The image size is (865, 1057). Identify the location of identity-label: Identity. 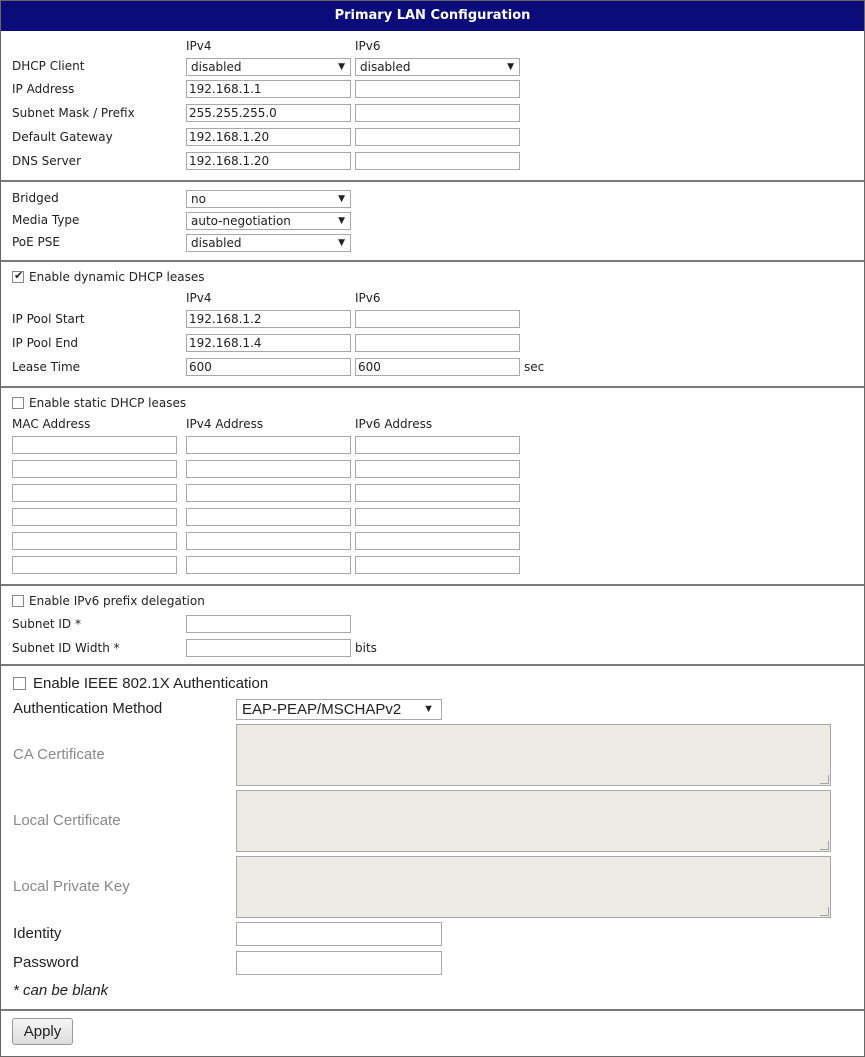
(37, 933).